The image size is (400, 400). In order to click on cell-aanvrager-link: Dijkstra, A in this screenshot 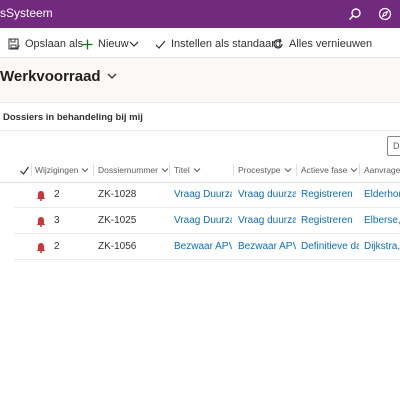, I will do `click(382, 248)`.